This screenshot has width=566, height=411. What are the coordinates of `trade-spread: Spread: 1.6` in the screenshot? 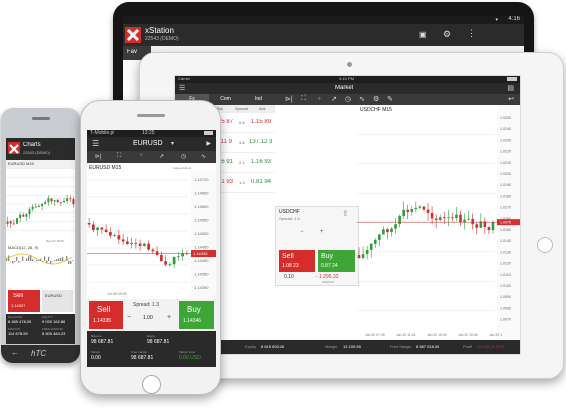 It's located at (289, 218).